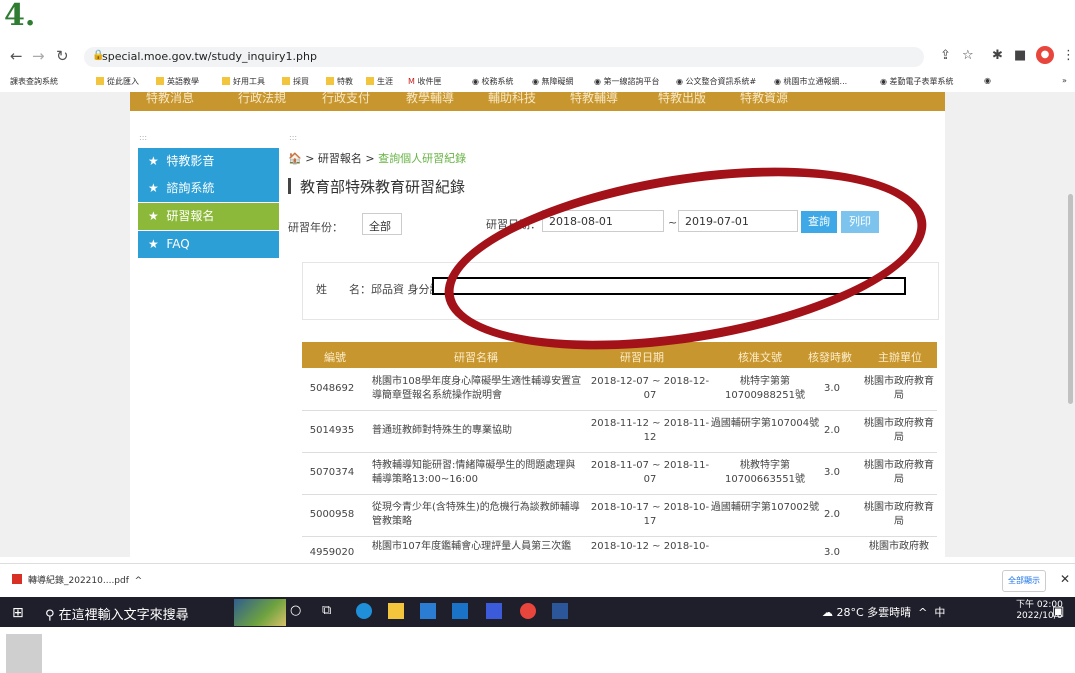  I want to click on share-icon: ⇪, so click(945, 55).